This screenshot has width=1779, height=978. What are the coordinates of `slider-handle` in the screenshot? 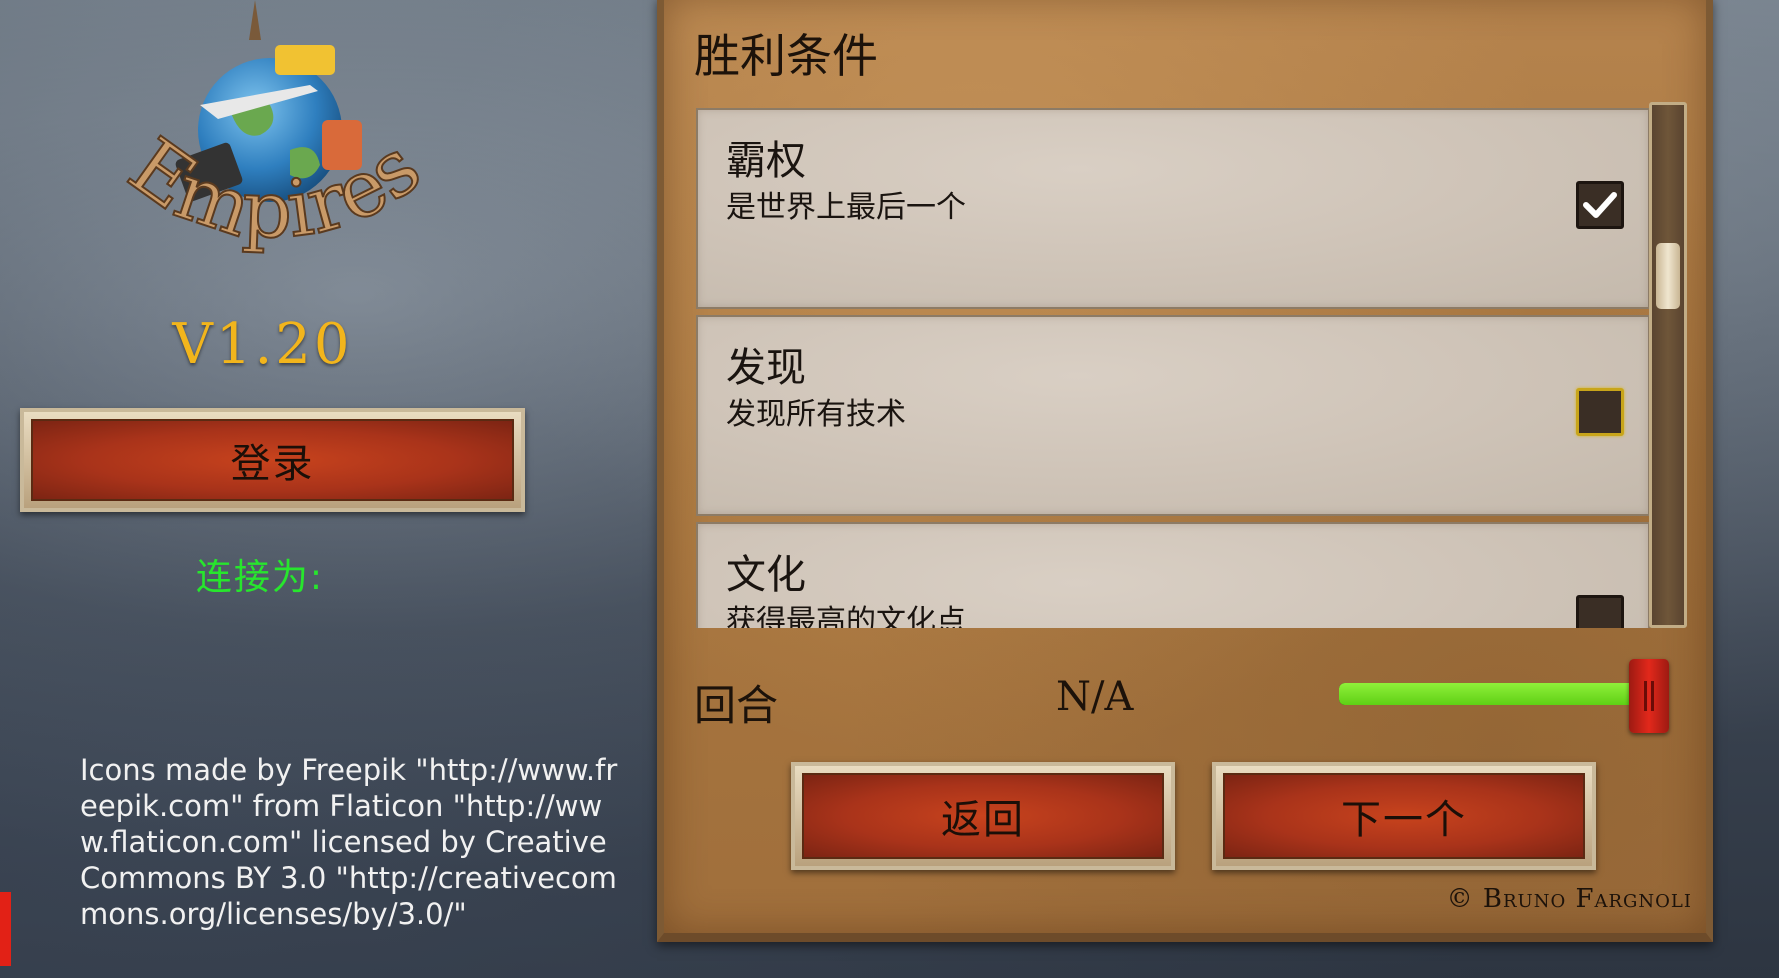 It's located at (1649, 696).